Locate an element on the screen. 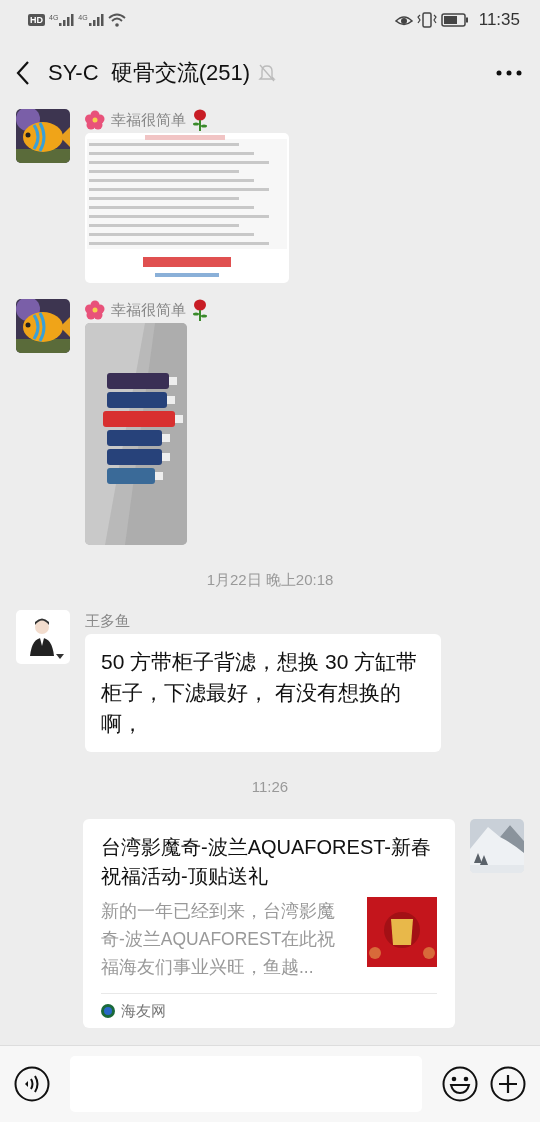 Image resolution: width=540 pixels, height=1122 pixels. vibrate-icon is located at coordinates (426, 20).